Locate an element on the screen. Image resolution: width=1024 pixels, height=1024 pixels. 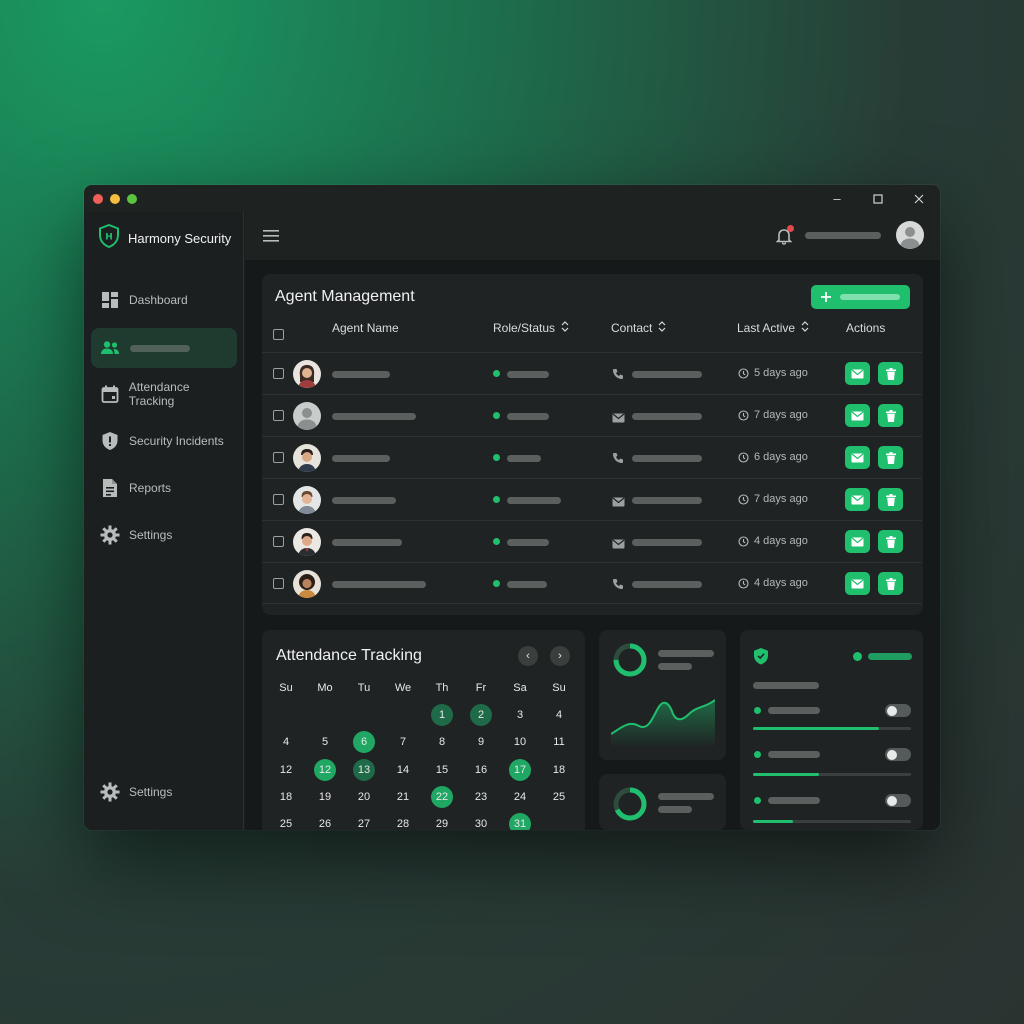
calendar-day: 24 is located at coordinates (520, 797).